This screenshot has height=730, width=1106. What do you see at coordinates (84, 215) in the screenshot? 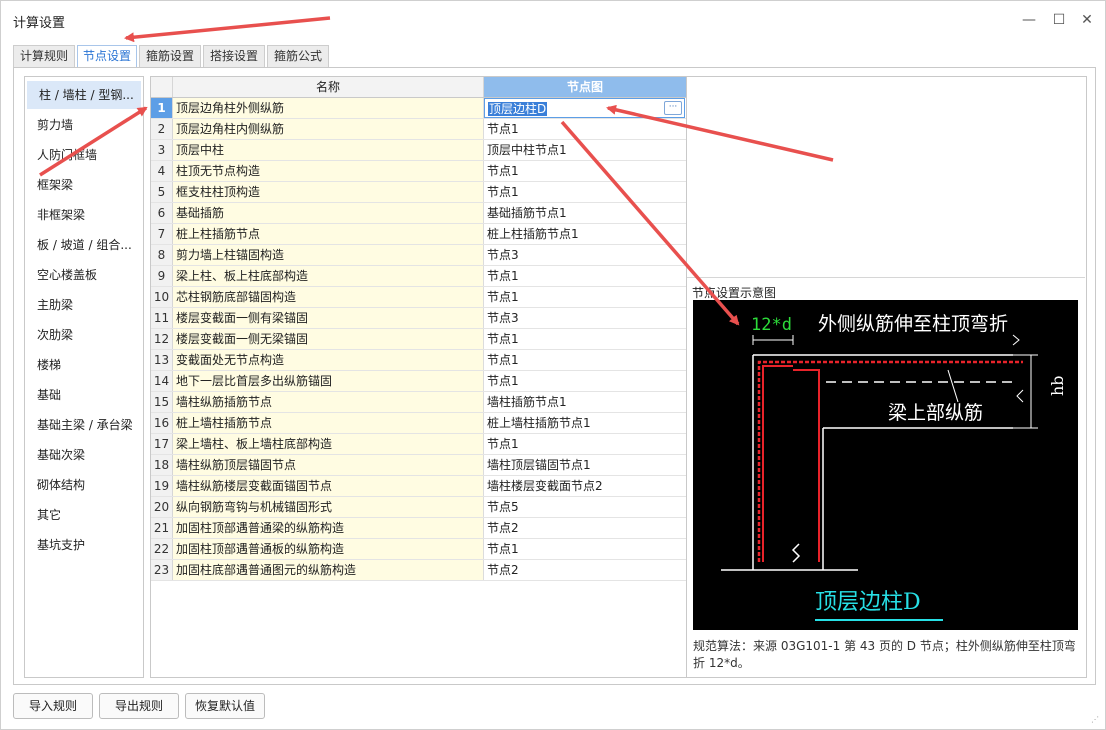
I see `sidebar-item-non-frame-beam: 非框架梁` at bounding box center [84, 215].